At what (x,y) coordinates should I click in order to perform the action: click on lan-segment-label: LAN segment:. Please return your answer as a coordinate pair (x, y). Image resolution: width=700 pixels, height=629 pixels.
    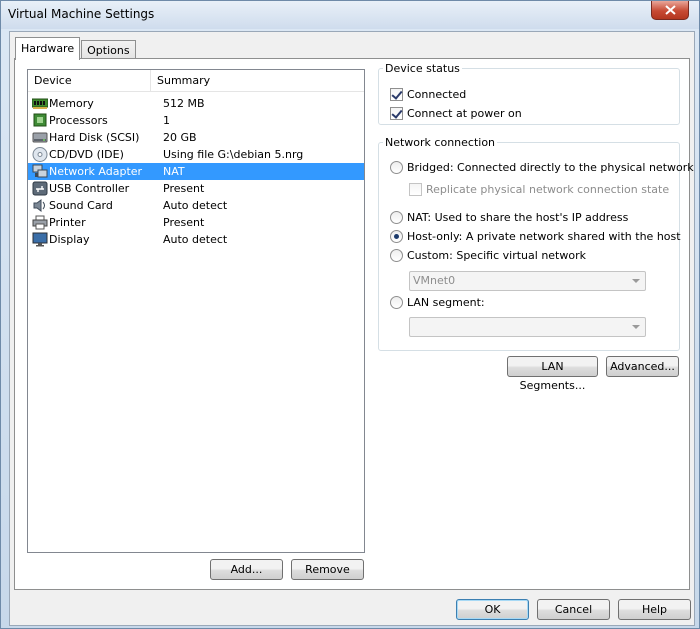
    Looking at the image, I should click on (446, 302).